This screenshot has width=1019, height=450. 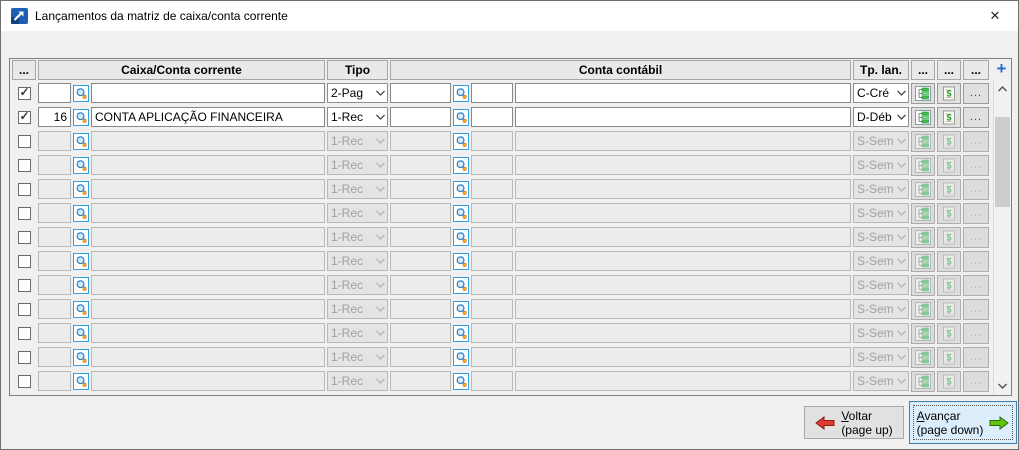 I want to click on scroll-down-icon, so click(x=1002, y=385).